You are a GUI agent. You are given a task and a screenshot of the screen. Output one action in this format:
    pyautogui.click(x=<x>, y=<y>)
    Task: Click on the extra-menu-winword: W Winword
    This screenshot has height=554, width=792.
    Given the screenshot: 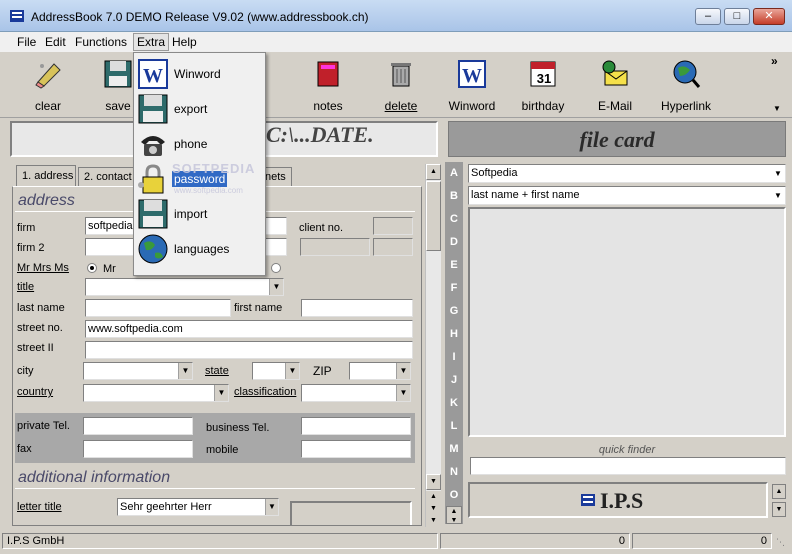 What is the action you would take?
    pyautogui.click(x=199, y=73)
    